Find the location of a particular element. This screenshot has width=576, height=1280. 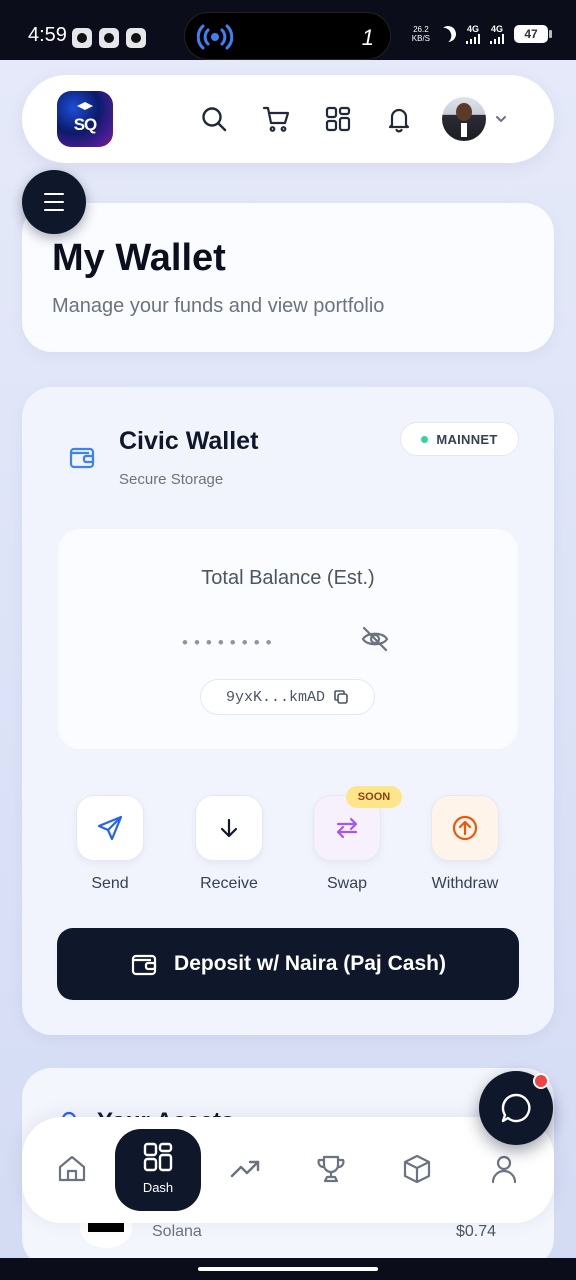

top-nav: SQ is located at coordinates (288, 119).